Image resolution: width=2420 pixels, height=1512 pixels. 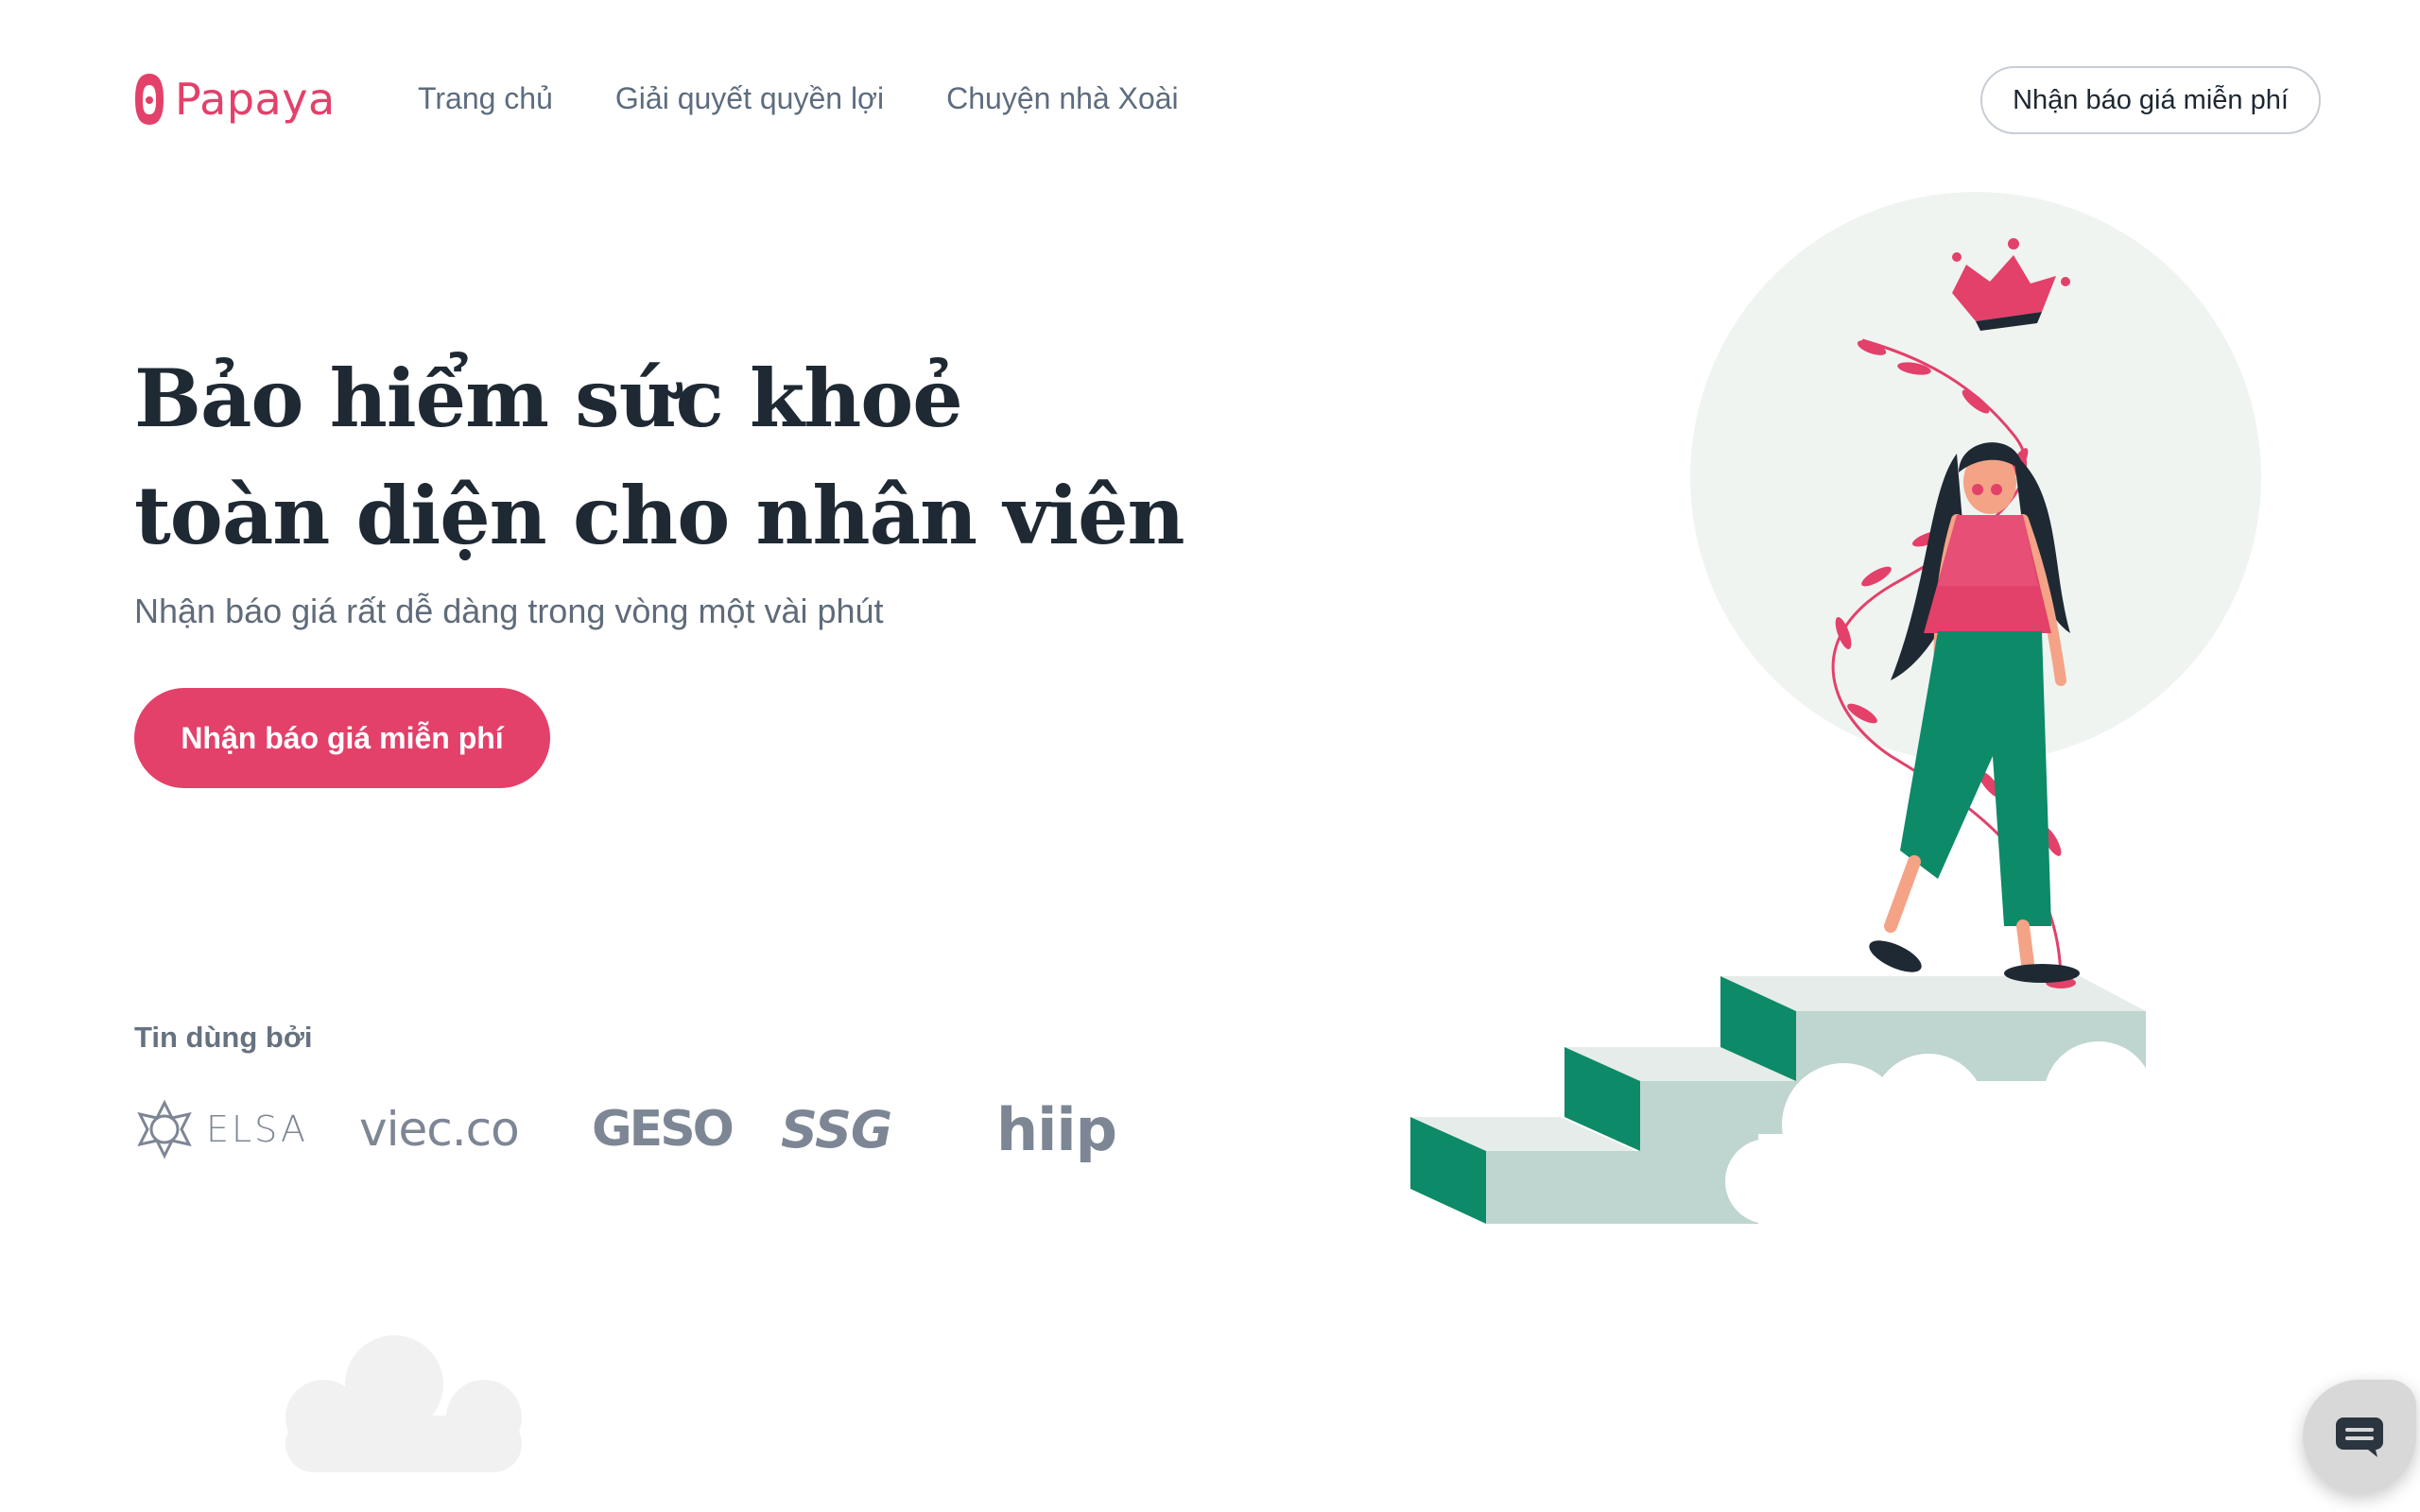 I want to click on trusted-by-label: Tin dùng bởi, so click(x=223, y=1037).